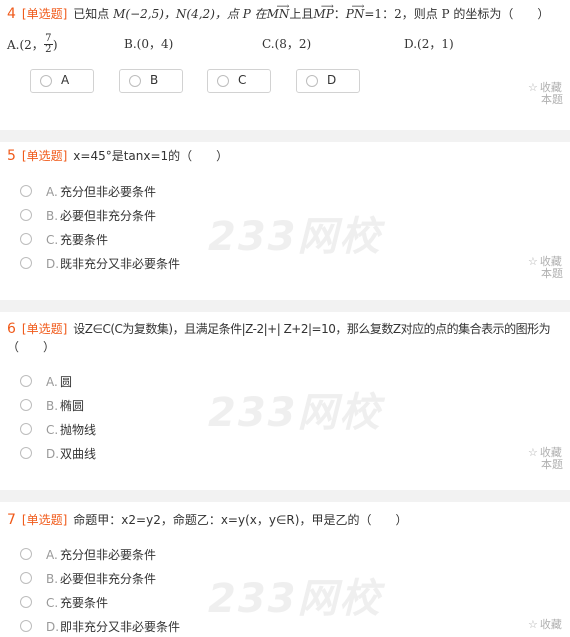  I want to click on vector-mn: ⟶ MN, so click(278, 12).